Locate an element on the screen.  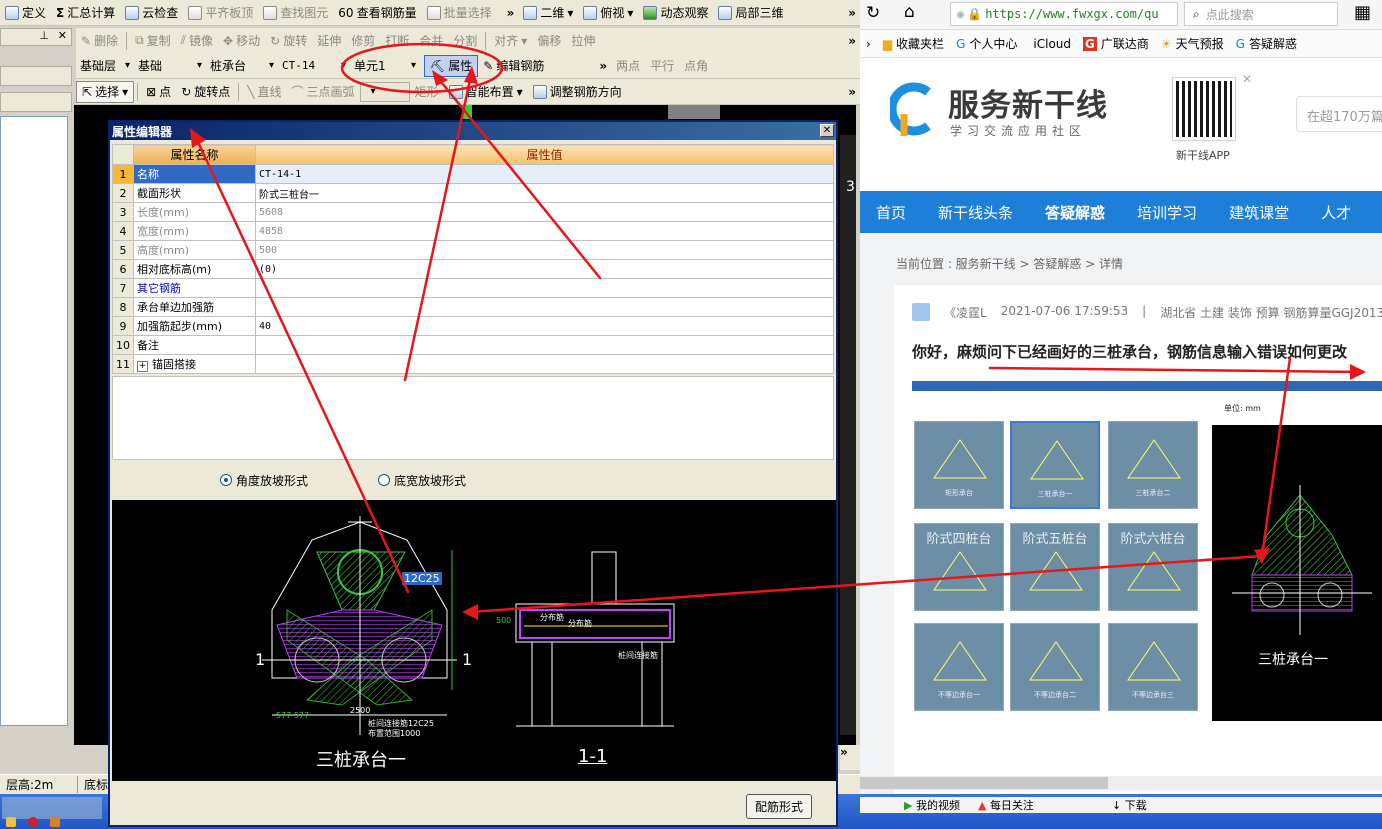
property-row: 7 其它钢筋 is located at coordinates (473, 288).